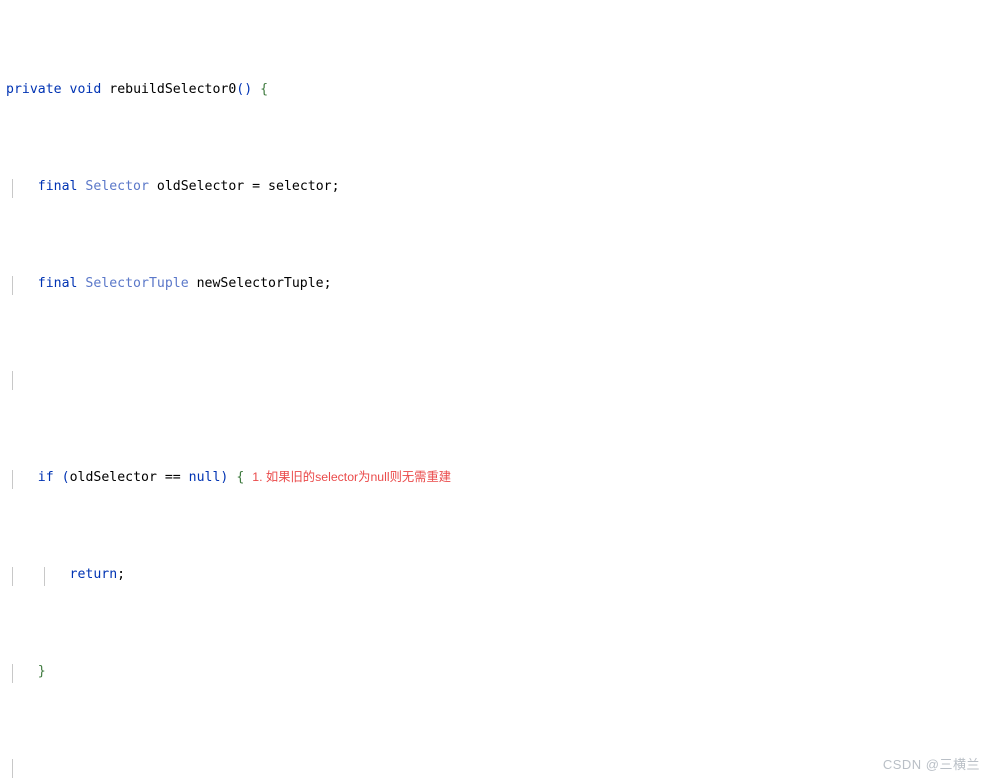 The image size is (990, 781). What do you see at coordinates (495, 285) in the screenshot?
I see `code-line: final SelectorTuple newSelectorTuple;` at bounding box center [495, 285].